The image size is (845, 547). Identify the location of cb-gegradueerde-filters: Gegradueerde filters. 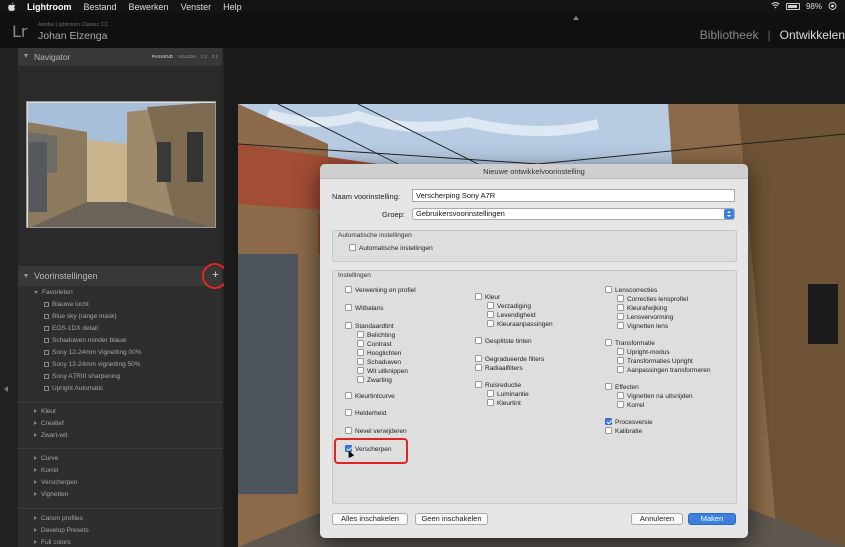
(509, 359).